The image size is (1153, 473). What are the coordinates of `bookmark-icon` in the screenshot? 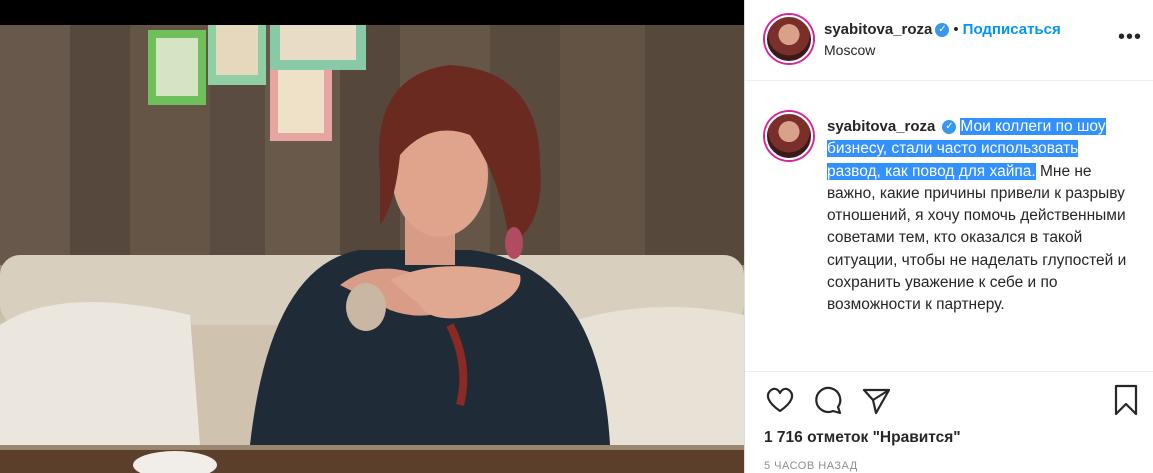 It's located at (1126, 400).